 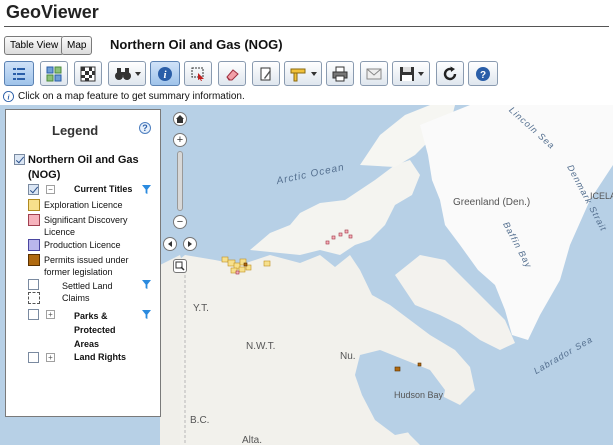 I want to click on parks-checkbox, so click(x=33, y=314).